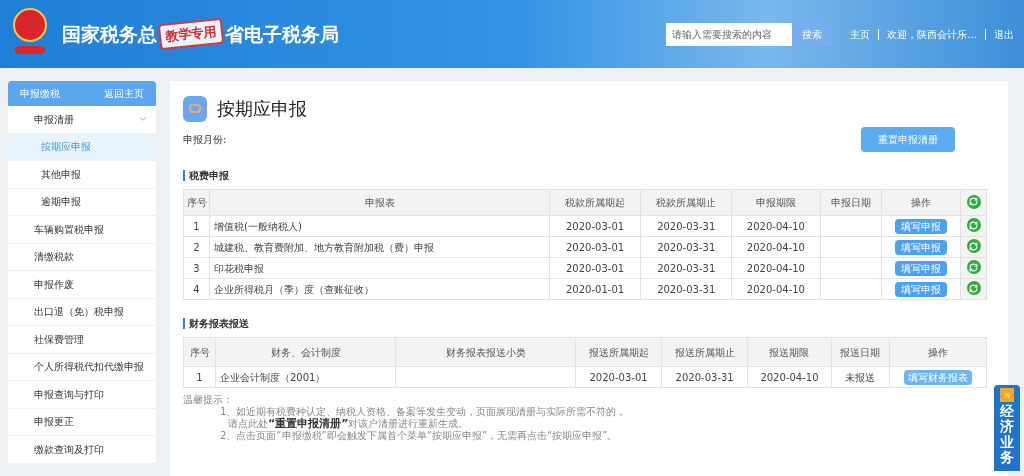  I want to click on sidebar-item: 按期应申报, so click(82, 147).